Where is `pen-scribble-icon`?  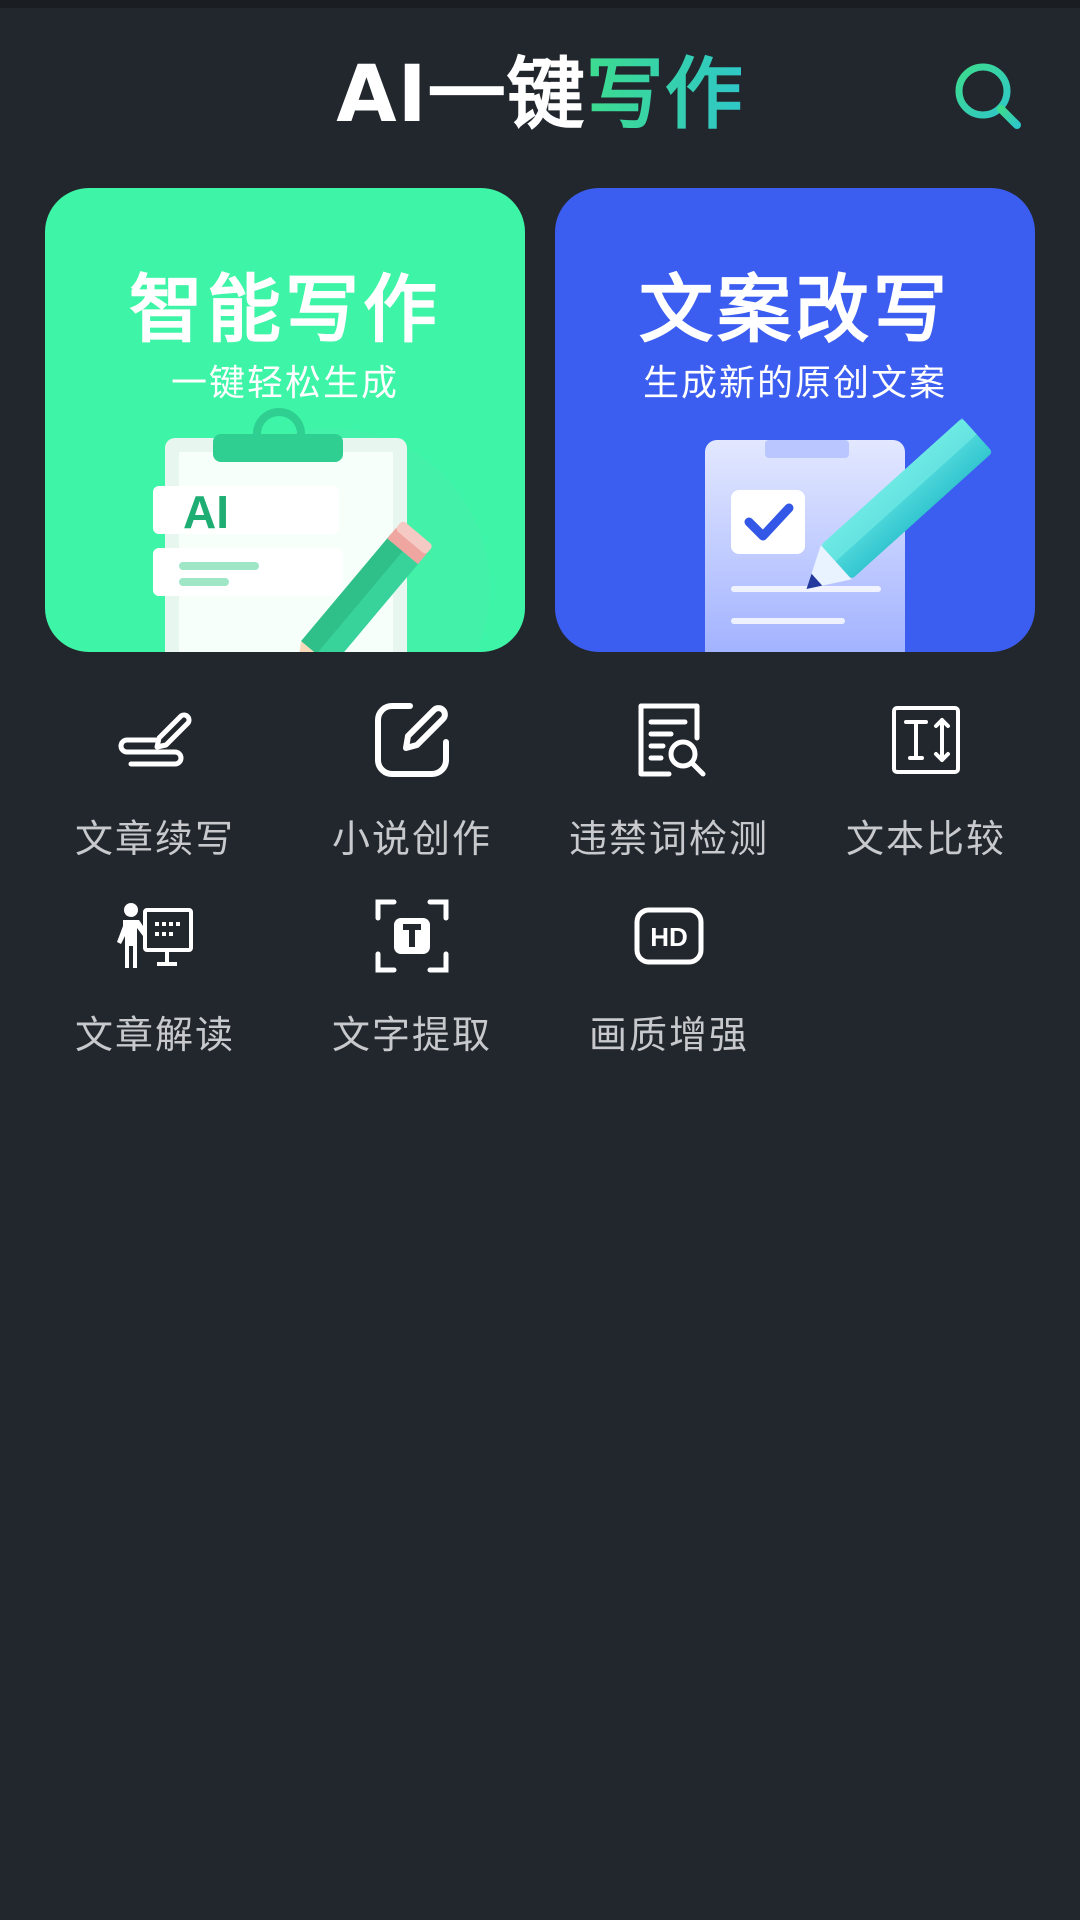
pen-scribble-icon is located at coordinates (155, 739).